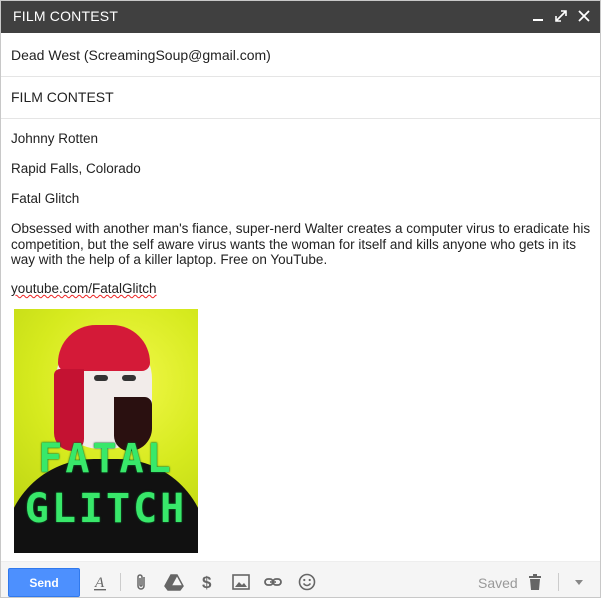 This screenshot has width=601, height=598. Describe the element at coordinates (84, 289) in the screenshot. I see `body-link: youtube.com/FatalGlitch` at that location.